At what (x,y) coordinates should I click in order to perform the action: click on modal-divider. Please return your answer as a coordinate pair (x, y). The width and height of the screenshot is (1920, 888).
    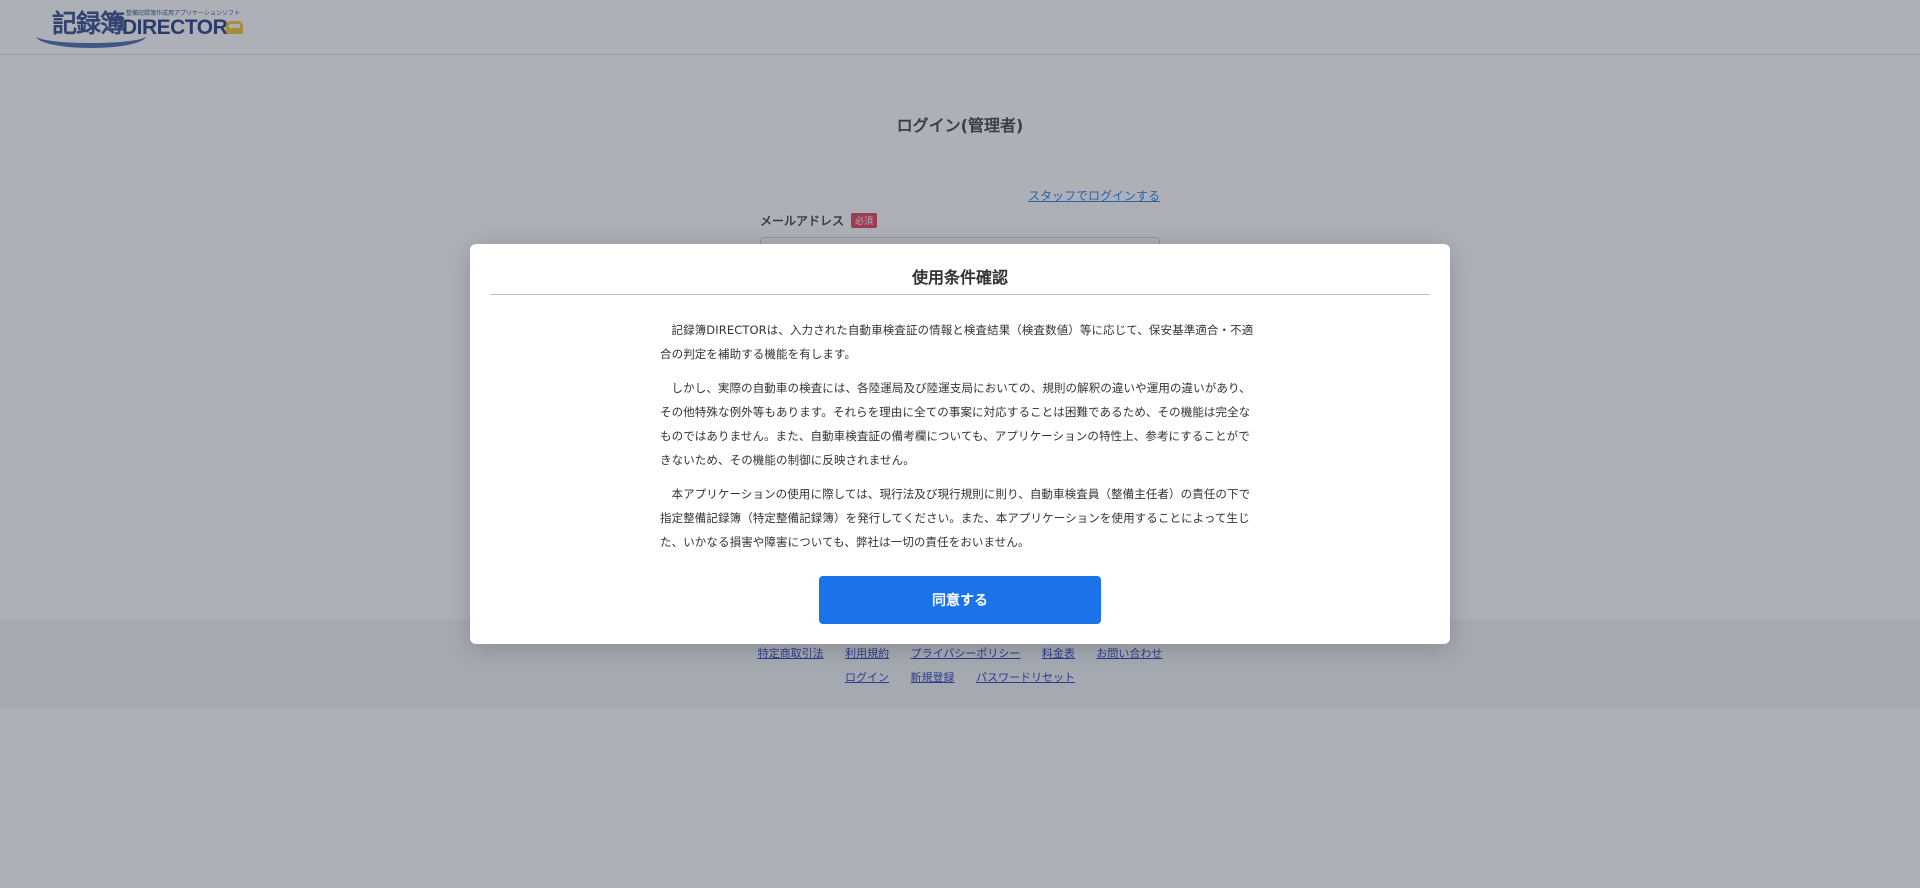
    Looking at the image, I should click on (960, 294).